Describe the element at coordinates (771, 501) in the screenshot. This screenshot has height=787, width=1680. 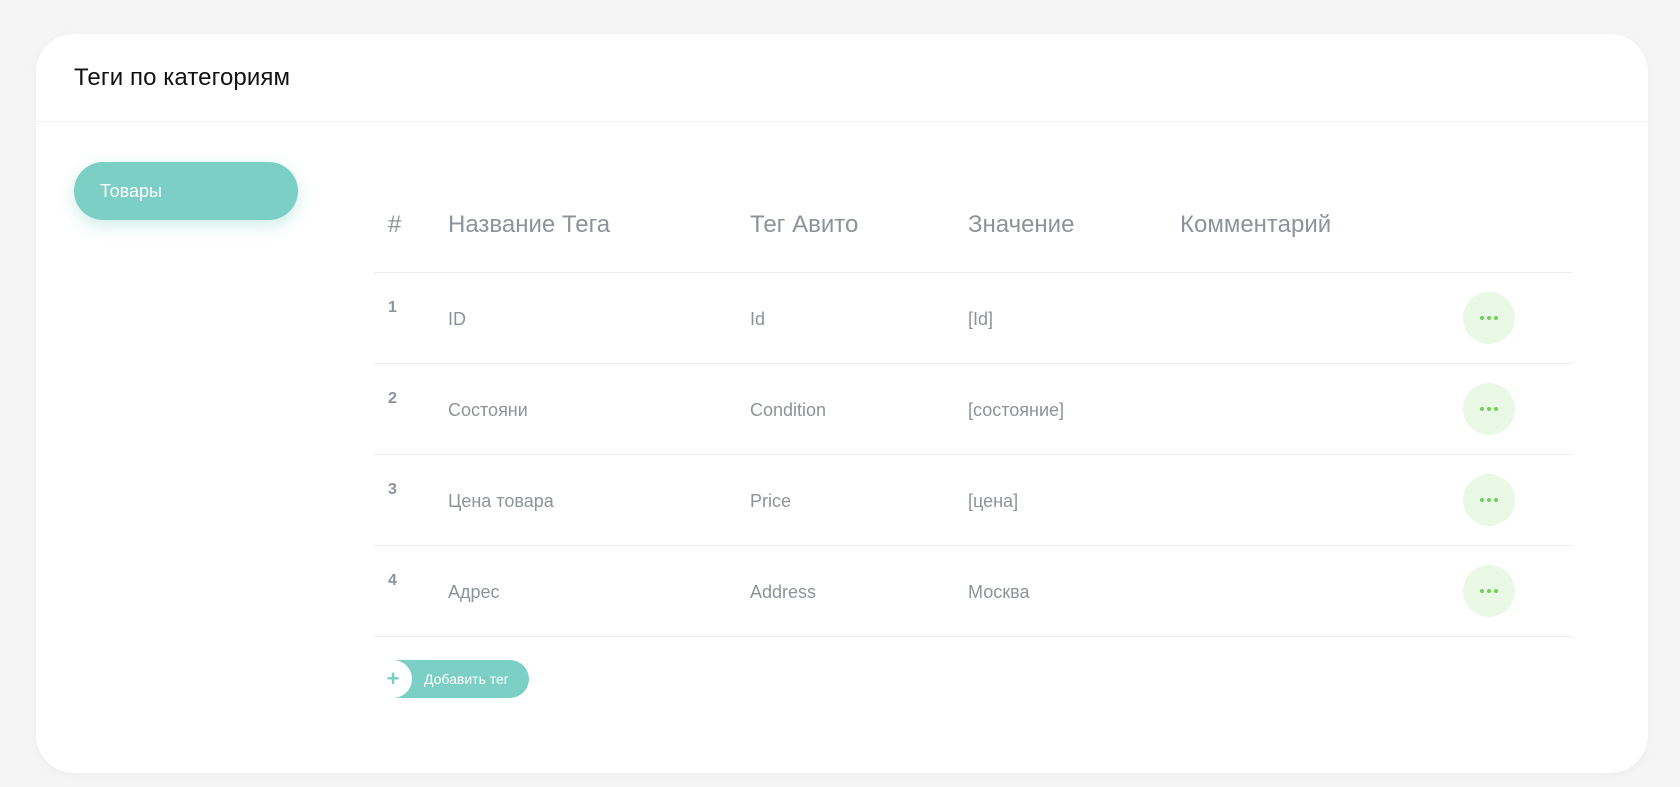
I see `avito-tag-cell: Price` at that location.